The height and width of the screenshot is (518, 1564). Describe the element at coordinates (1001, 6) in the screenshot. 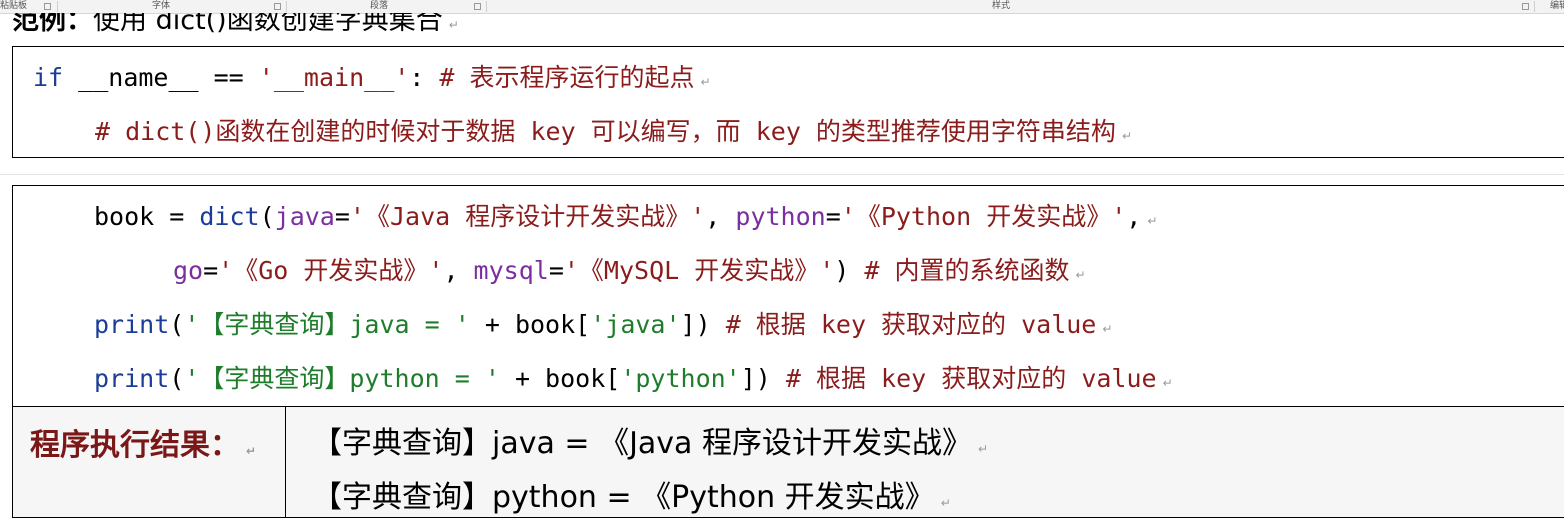

I see `ribbon-group-styles: 样式` at that location.